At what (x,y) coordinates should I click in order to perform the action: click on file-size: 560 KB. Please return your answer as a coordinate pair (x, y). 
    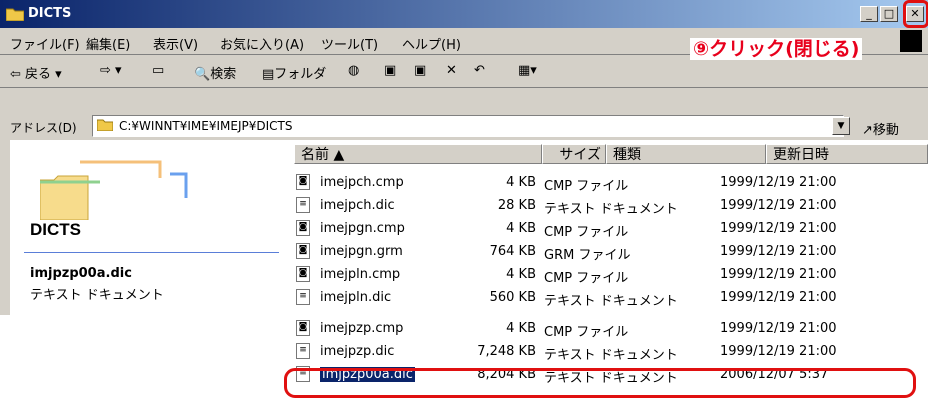
    Looking at the image, I should click on (512, 297).